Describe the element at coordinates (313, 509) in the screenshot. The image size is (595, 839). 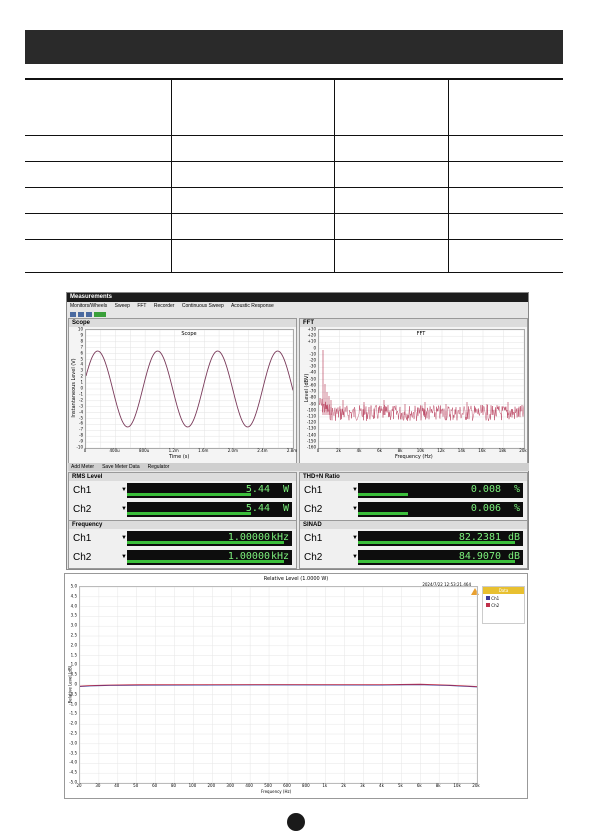
I see `channel-label: Ch2` at that location.